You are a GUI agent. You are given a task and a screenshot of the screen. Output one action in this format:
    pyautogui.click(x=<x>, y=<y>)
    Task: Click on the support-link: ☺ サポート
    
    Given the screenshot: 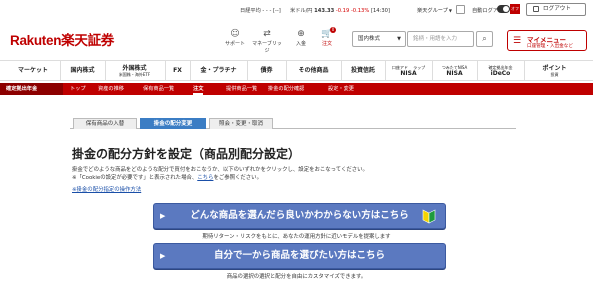 What is the action you would take?
    pyautogui.click(x=235, y=37)
    